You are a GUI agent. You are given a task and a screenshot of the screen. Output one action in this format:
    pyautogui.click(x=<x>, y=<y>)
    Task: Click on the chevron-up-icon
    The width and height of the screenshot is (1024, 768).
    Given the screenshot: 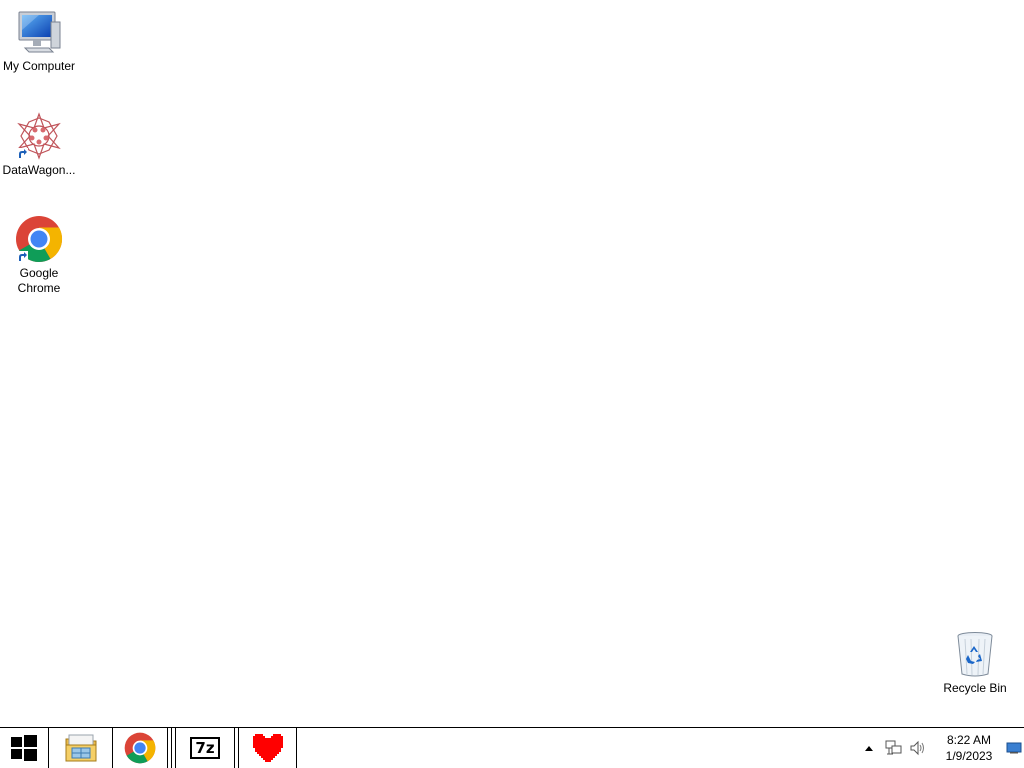 What is the action you would take?
    pyautogui.click(x=869, y=748)
    